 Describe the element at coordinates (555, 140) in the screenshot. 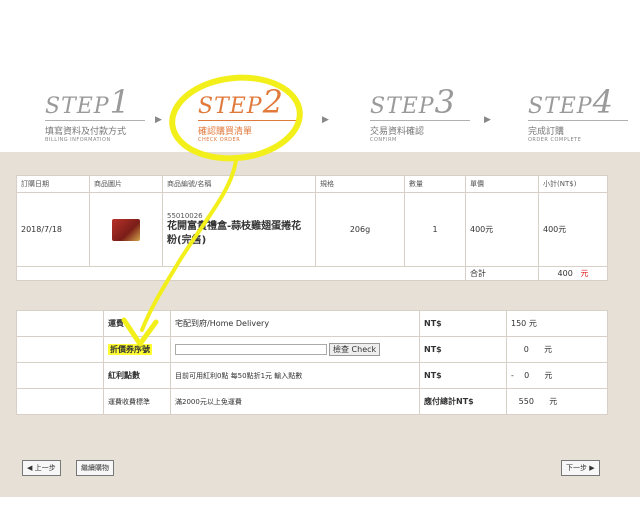

I see `step-4-sublabel: ORDER COMPLETE` at that location.